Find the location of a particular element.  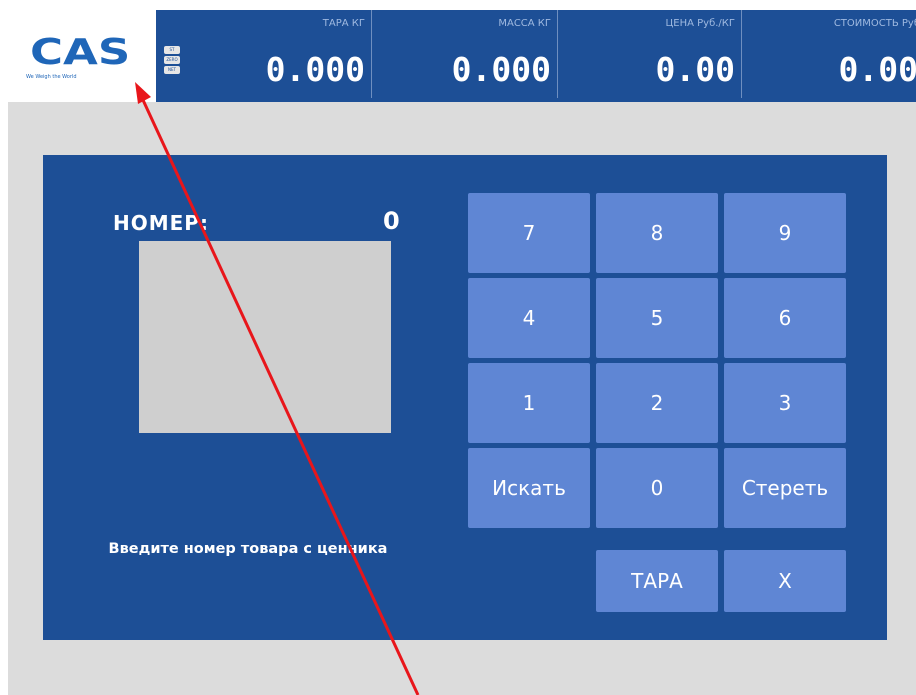

arrow-head is located at coordinates (143, 93).